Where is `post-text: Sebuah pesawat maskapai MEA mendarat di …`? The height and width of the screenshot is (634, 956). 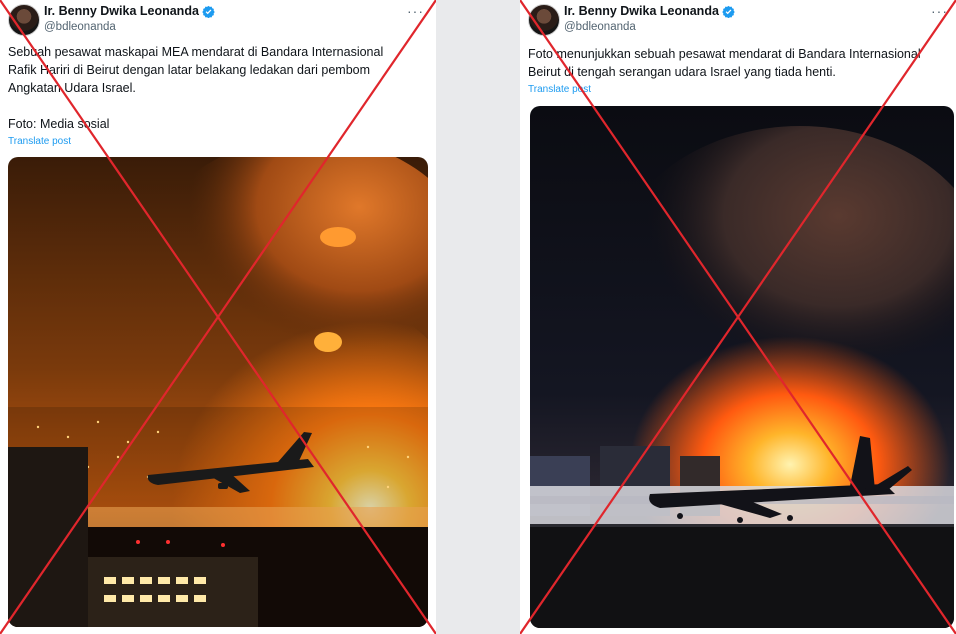
post-text: Sebuah pesawat maskapai MEA mendarat di … is located at coordinates (196, 88).